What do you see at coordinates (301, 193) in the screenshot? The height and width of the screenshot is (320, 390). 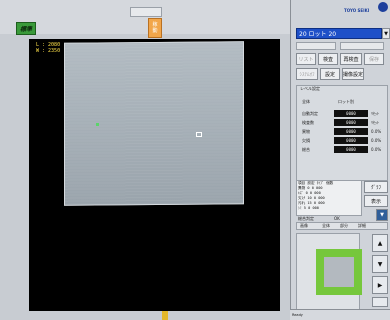 I see `cell: ｷｽﾞ` at bounding box center [301, 193].